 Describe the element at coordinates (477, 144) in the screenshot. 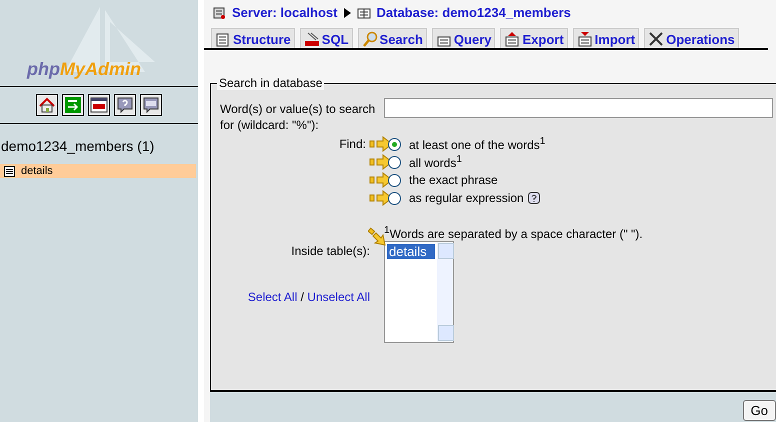

I see `option-label: at least one of the words$^{1}$` at that location.